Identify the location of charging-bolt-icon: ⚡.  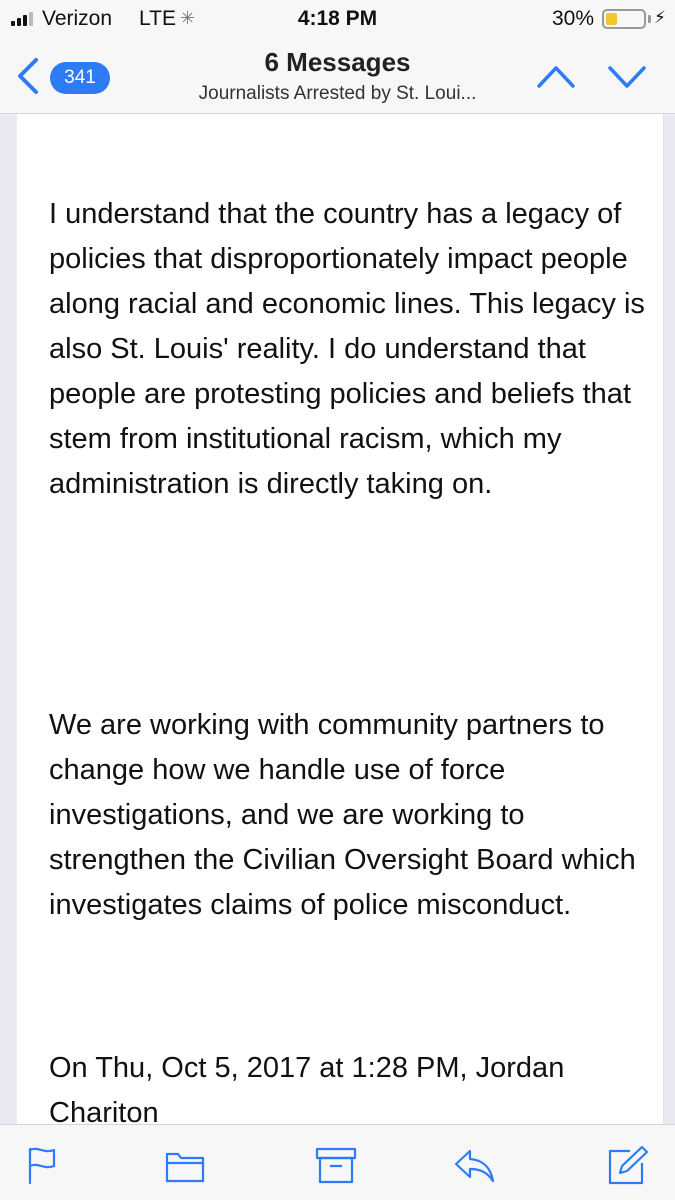
(660, 17).